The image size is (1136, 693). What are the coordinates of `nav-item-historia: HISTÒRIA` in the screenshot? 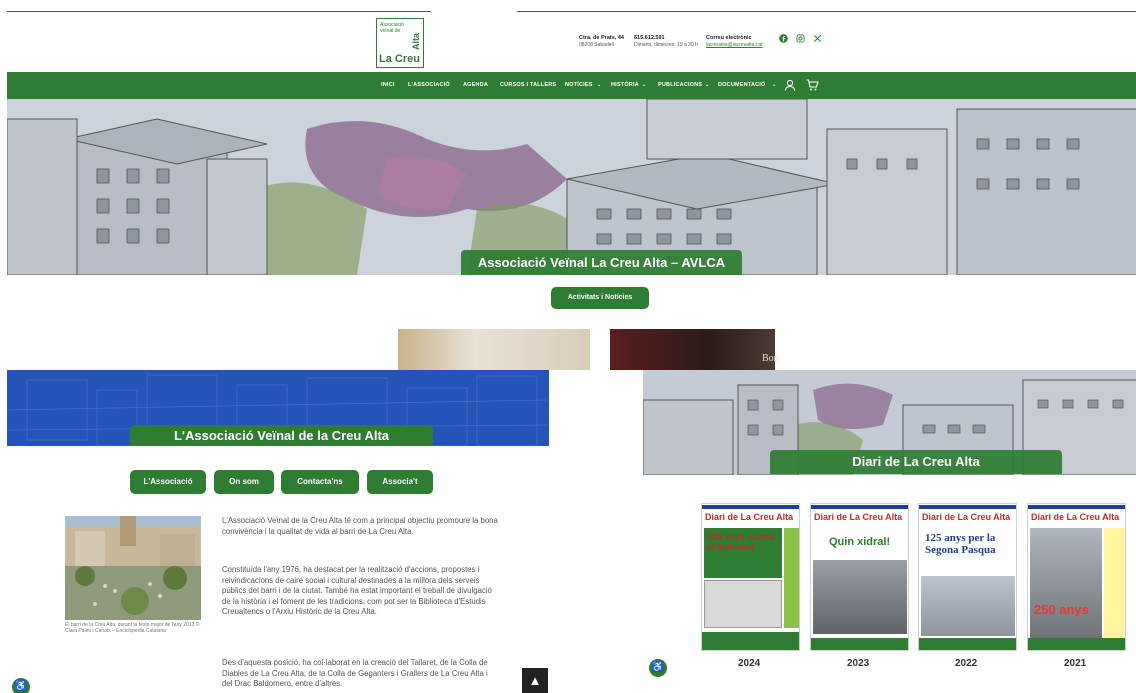 It's located at (625, 85).